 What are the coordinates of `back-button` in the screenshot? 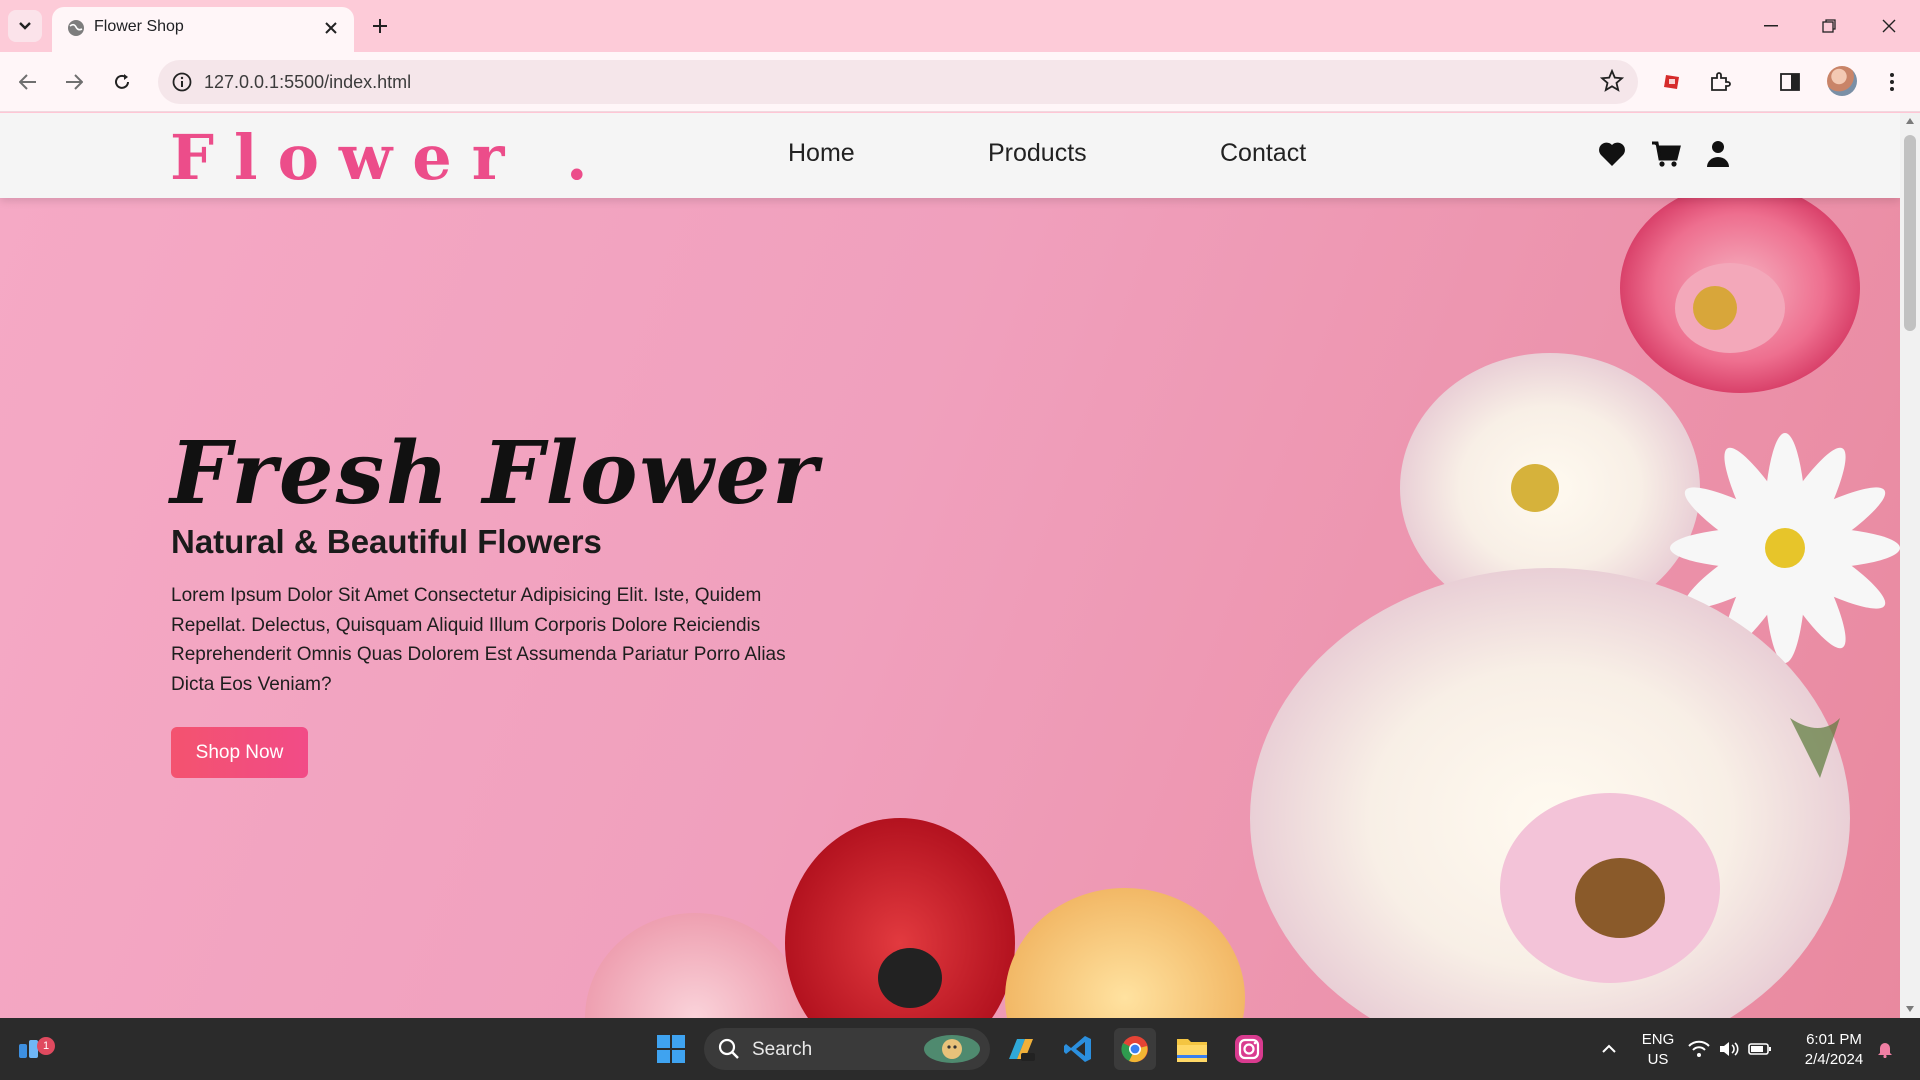 It's located at (28, 82).